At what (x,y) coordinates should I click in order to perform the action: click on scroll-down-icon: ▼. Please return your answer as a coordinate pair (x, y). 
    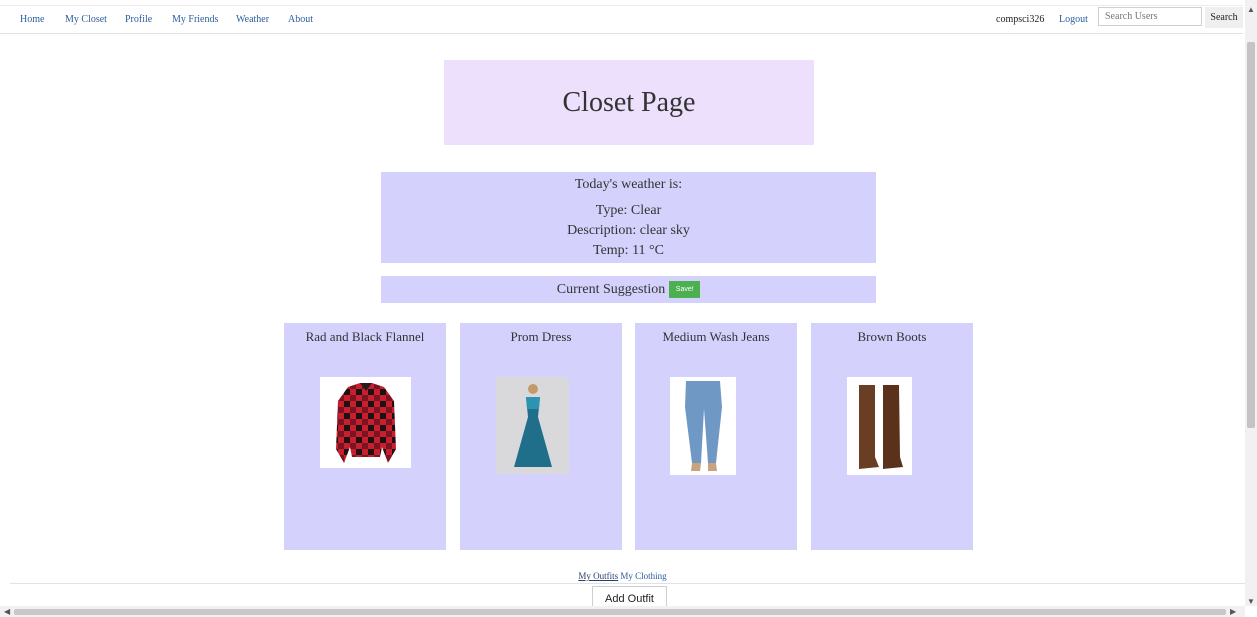
    Looking at the image, I should click on (1251, 602).